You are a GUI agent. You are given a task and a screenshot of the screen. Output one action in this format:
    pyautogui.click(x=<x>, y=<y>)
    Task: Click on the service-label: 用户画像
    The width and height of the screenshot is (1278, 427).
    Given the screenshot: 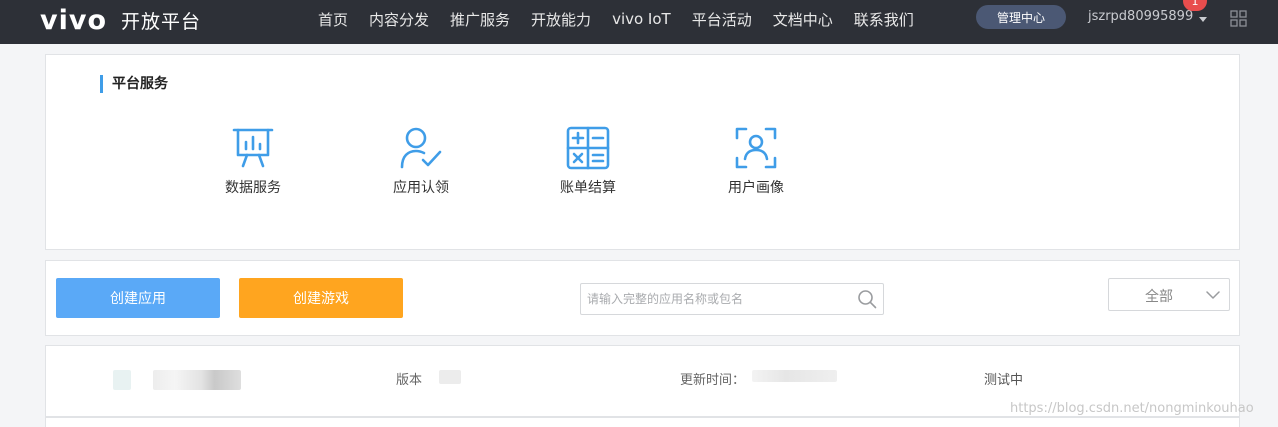 What is the action you would take?
    pyautogui.click(x=756, y=188)
    